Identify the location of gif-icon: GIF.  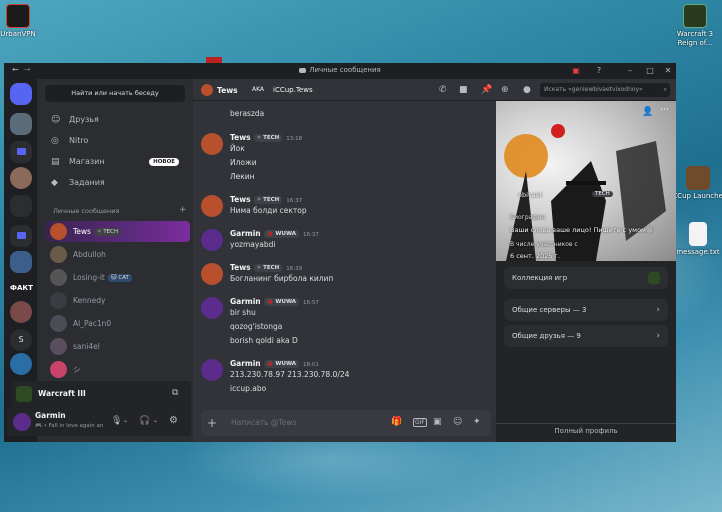
(420, 422).